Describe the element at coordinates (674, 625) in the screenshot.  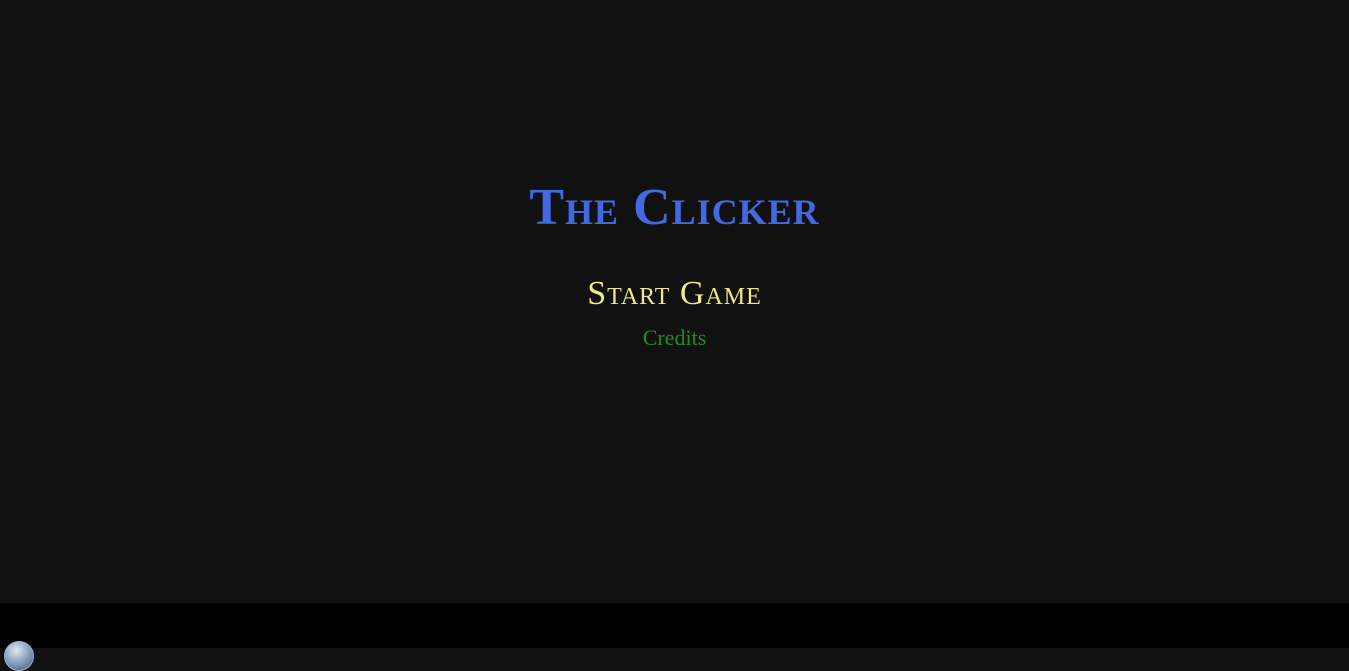
I see `bottom-bar` at that location.